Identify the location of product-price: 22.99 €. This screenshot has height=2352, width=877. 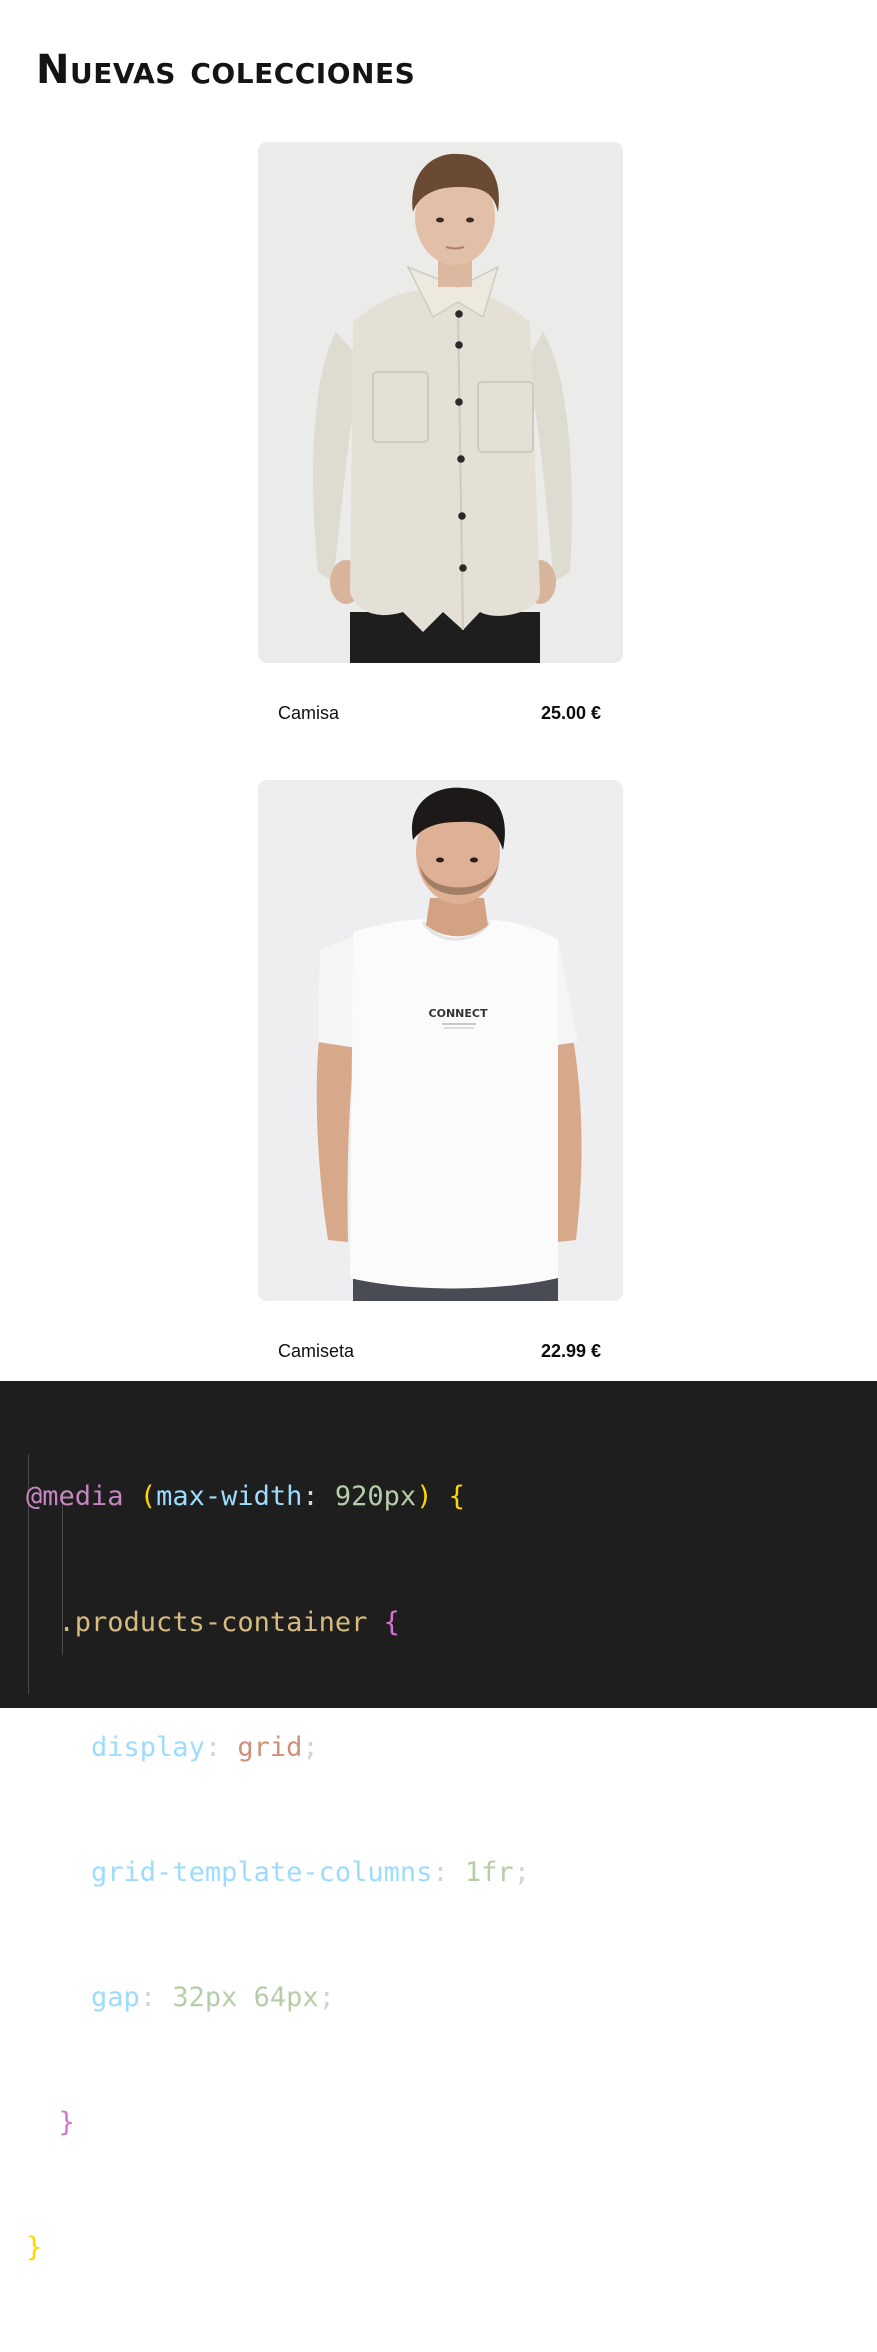
(570, 1351).